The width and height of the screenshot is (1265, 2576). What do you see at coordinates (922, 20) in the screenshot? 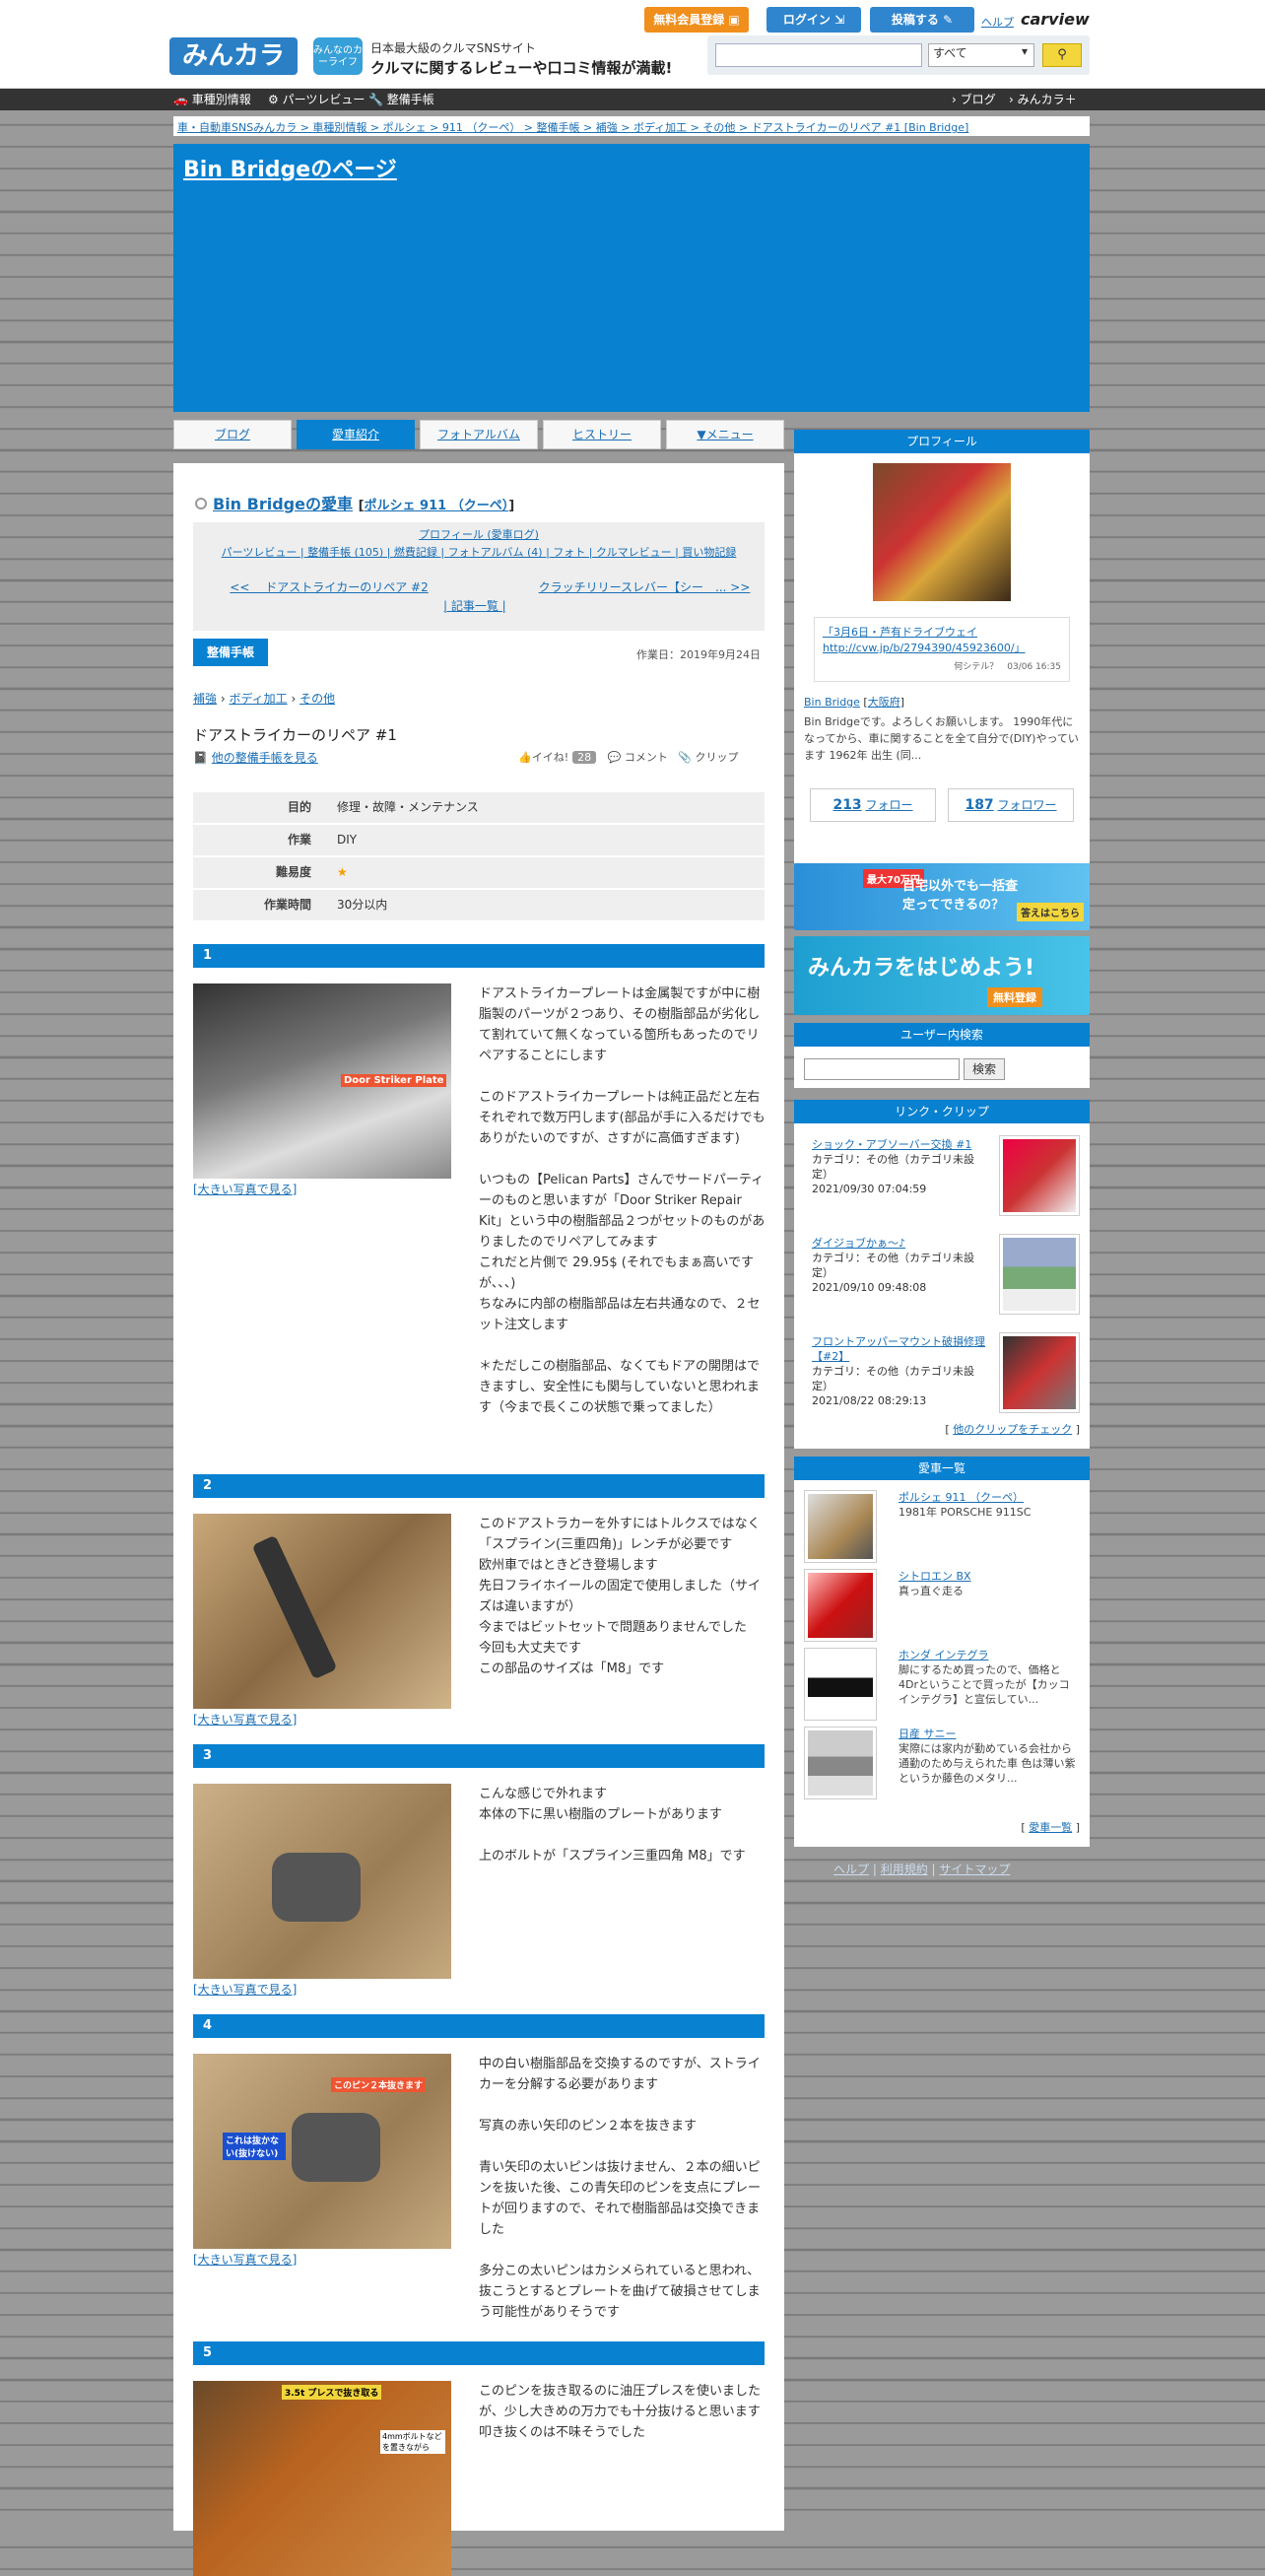
I see `post-button: 投稿する ✎` at bounding box center [922, 20].